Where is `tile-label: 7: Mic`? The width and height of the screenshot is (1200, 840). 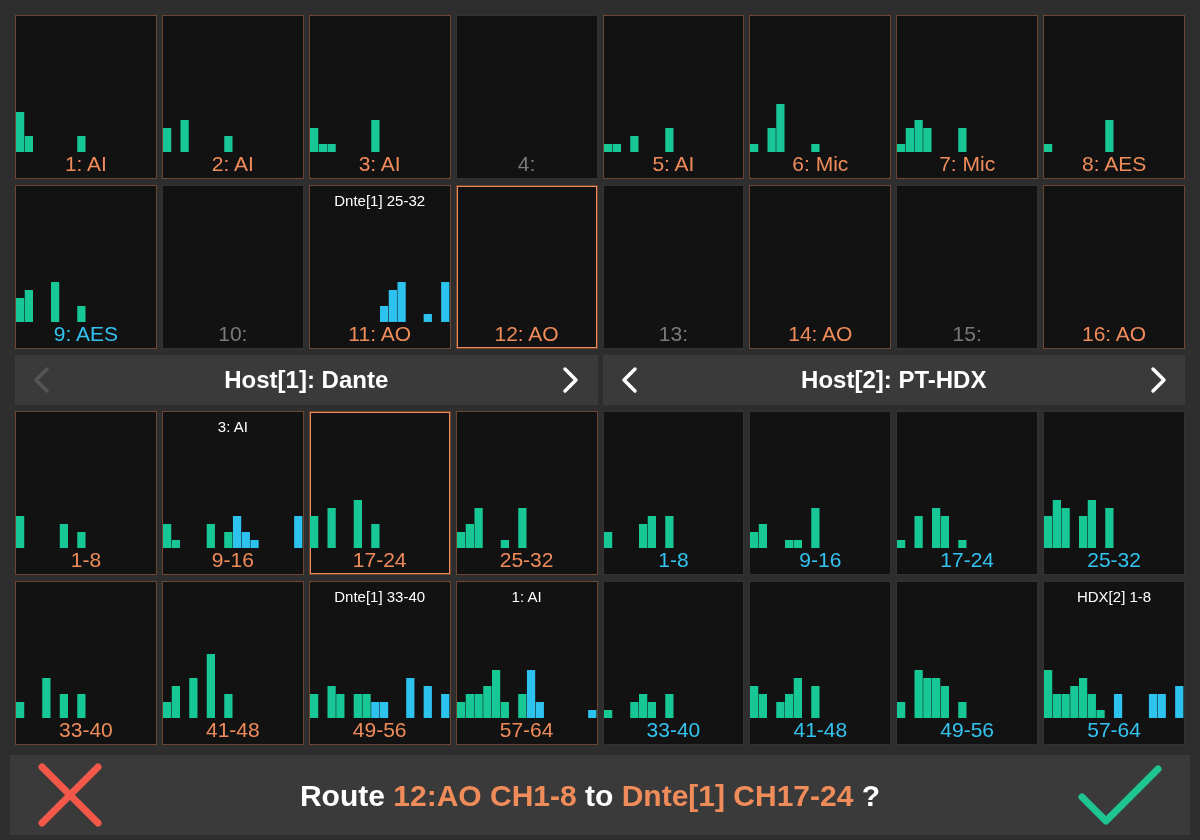
tile-label: 7: Mic is located at coordinates (967, 164).